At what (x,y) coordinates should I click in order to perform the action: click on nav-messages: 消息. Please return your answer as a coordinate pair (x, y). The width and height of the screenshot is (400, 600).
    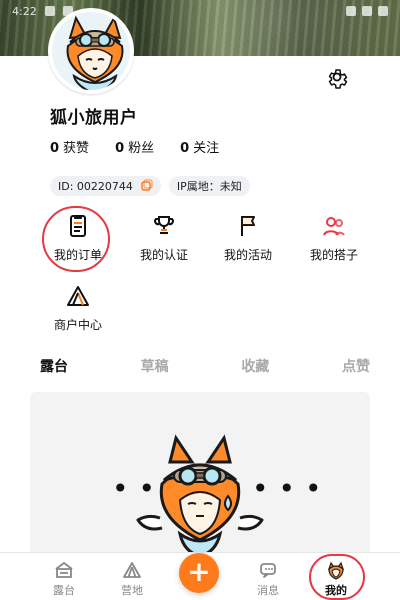
    Looking at the image, I should click on (268, 579).